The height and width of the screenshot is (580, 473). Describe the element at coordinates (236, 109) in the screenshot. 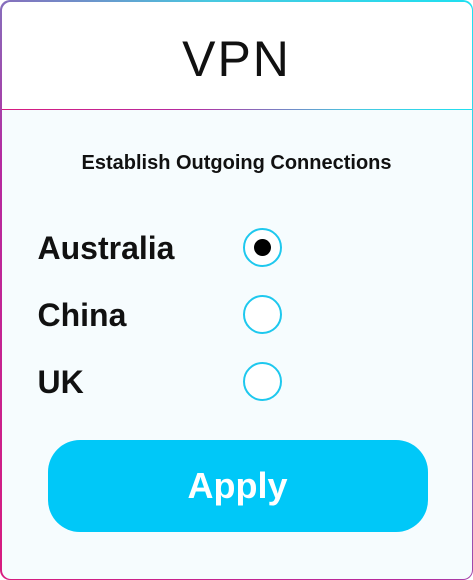

I see `header-divider` at that location.